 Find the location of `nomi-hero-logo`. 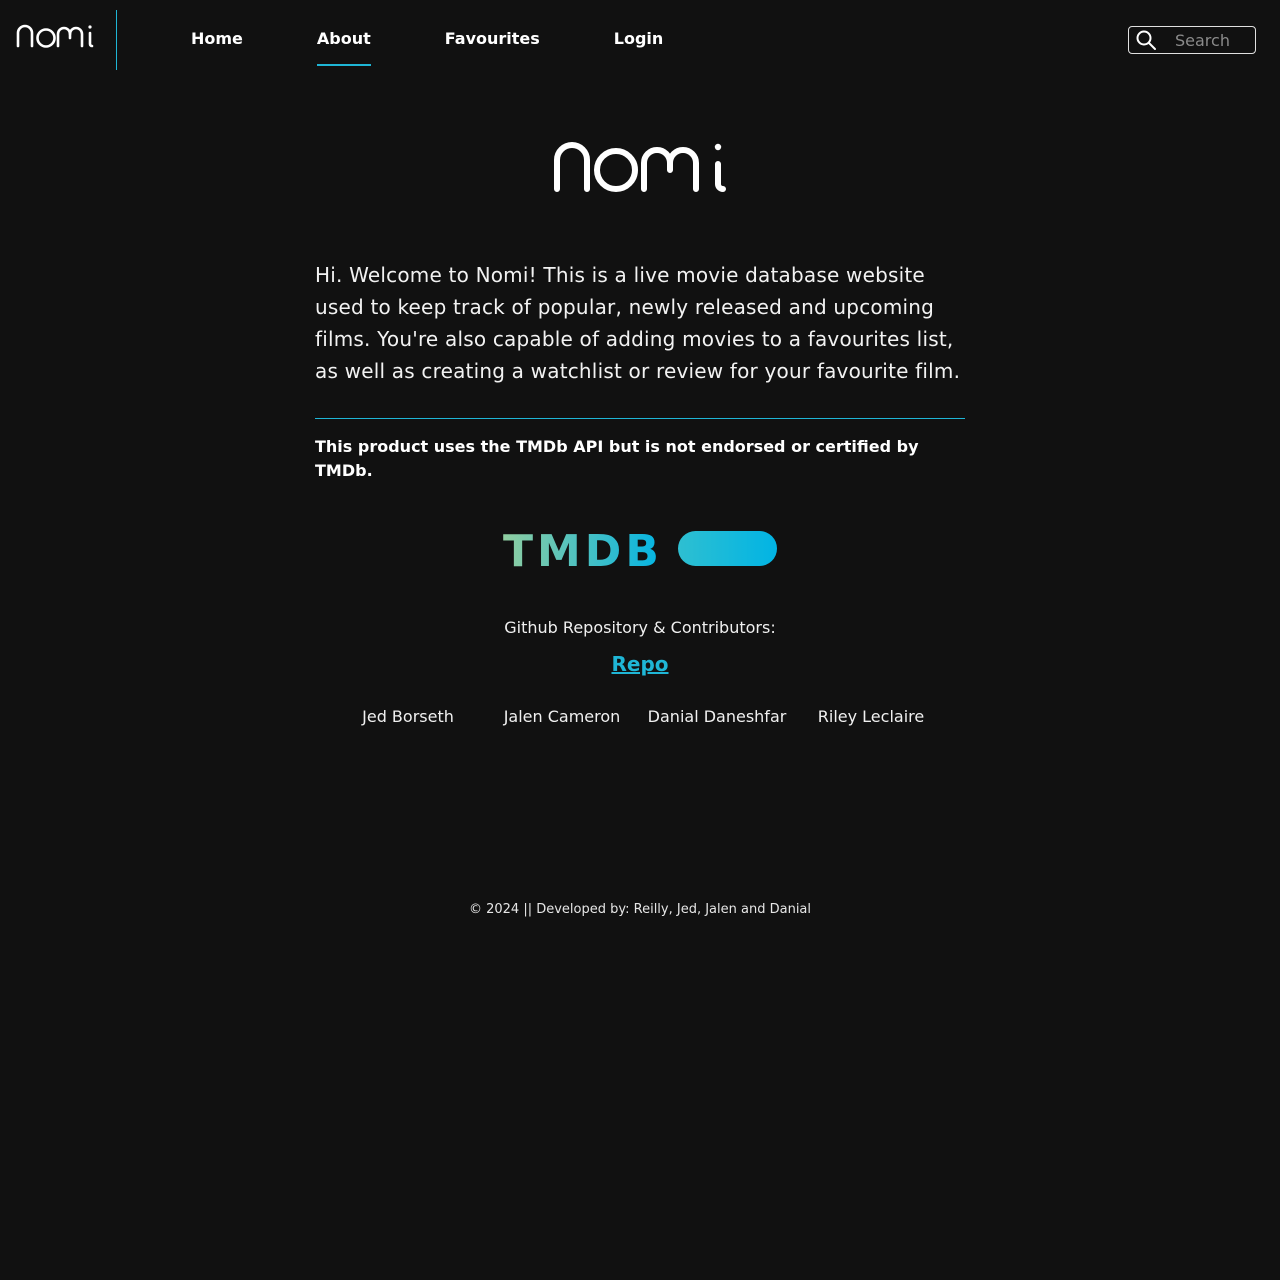

nomi-hero-logo is located at coordinates (640, 167).